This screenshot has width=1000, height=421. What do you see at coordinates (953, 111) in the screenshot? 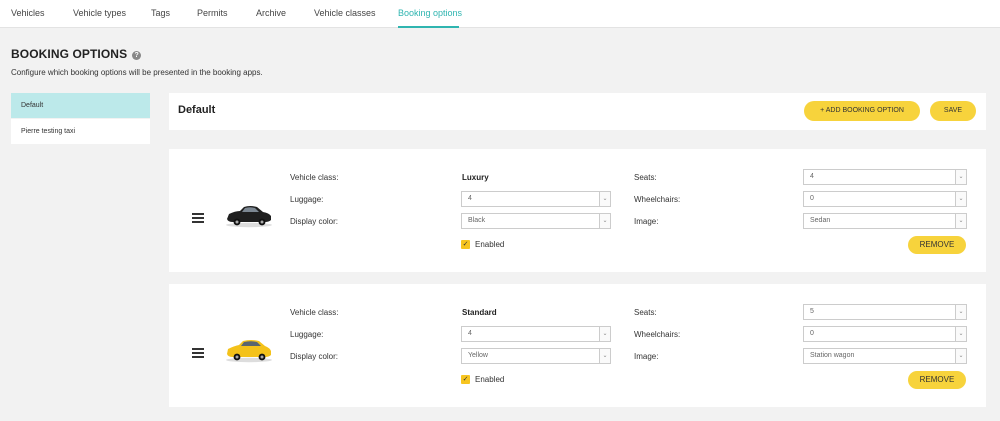
I see `save-button: SAVE` at bounding box center [953, 111].